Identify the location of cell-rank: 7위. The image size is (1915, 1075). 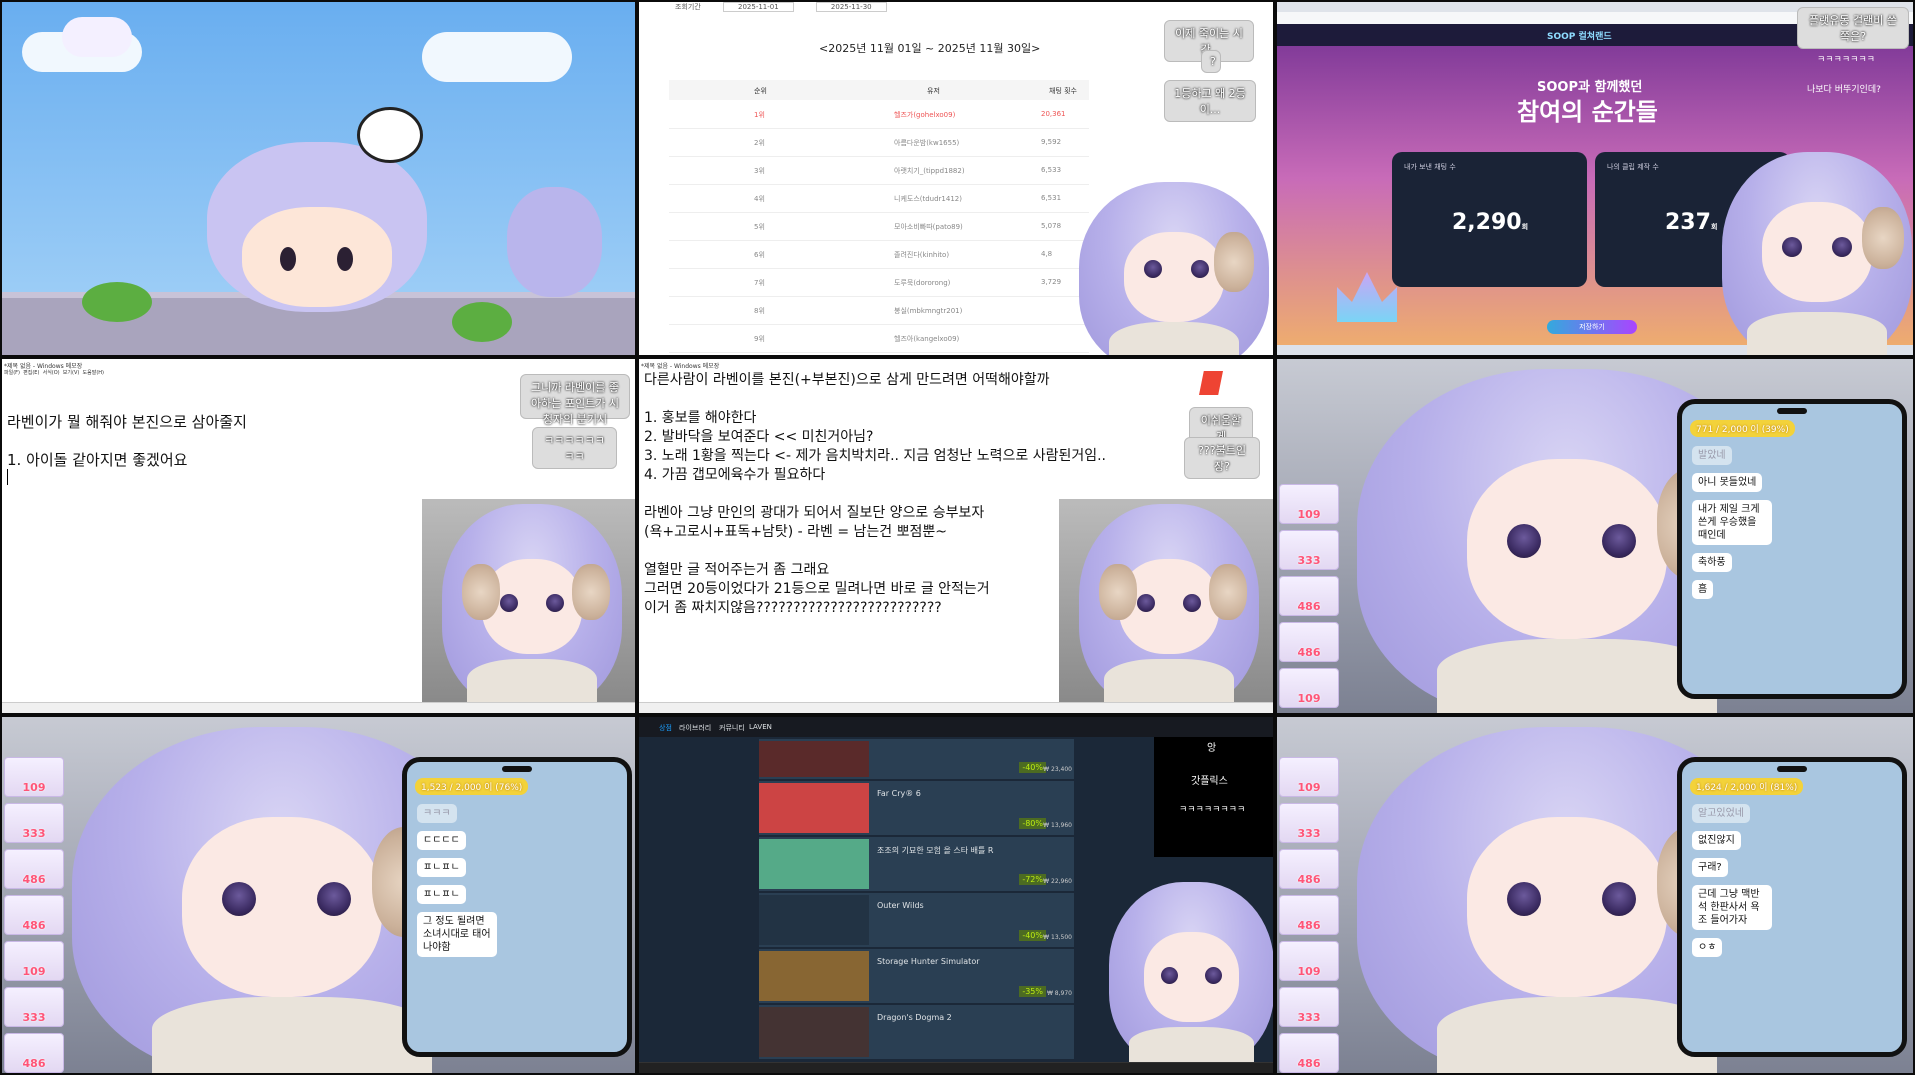
(759, 283).